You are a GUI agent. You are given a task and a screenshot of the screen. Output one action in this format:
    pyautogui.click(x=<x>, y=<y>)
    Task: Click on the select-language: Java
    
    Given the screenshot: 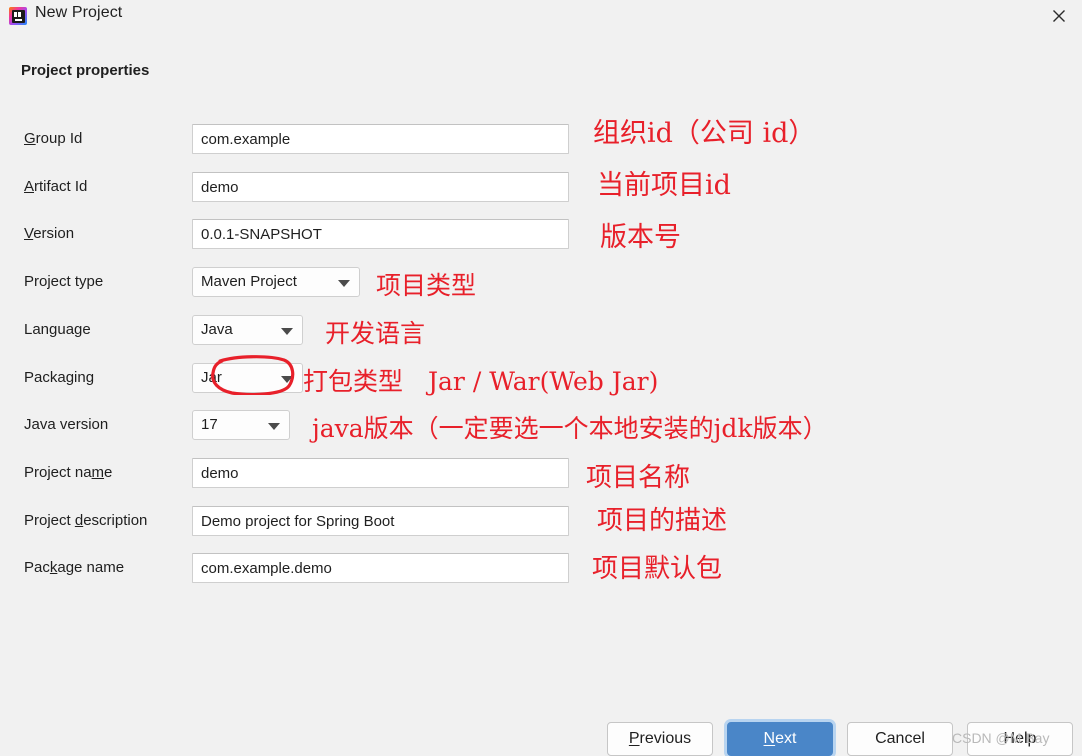 What is the action you would take?
    pyautogui.click(x=247, y=330)
    